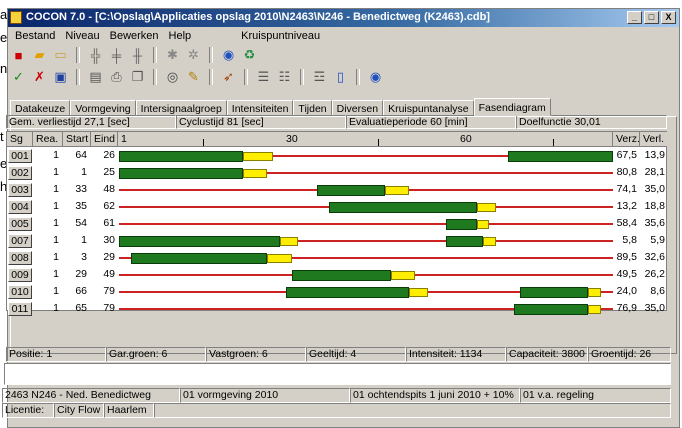 This screenshot has height=428, width=682. Describe the element at coordinates (337, 241) in the screenshot. I see `table-row: 007 1 1 30 5,8 5,9` at that location.